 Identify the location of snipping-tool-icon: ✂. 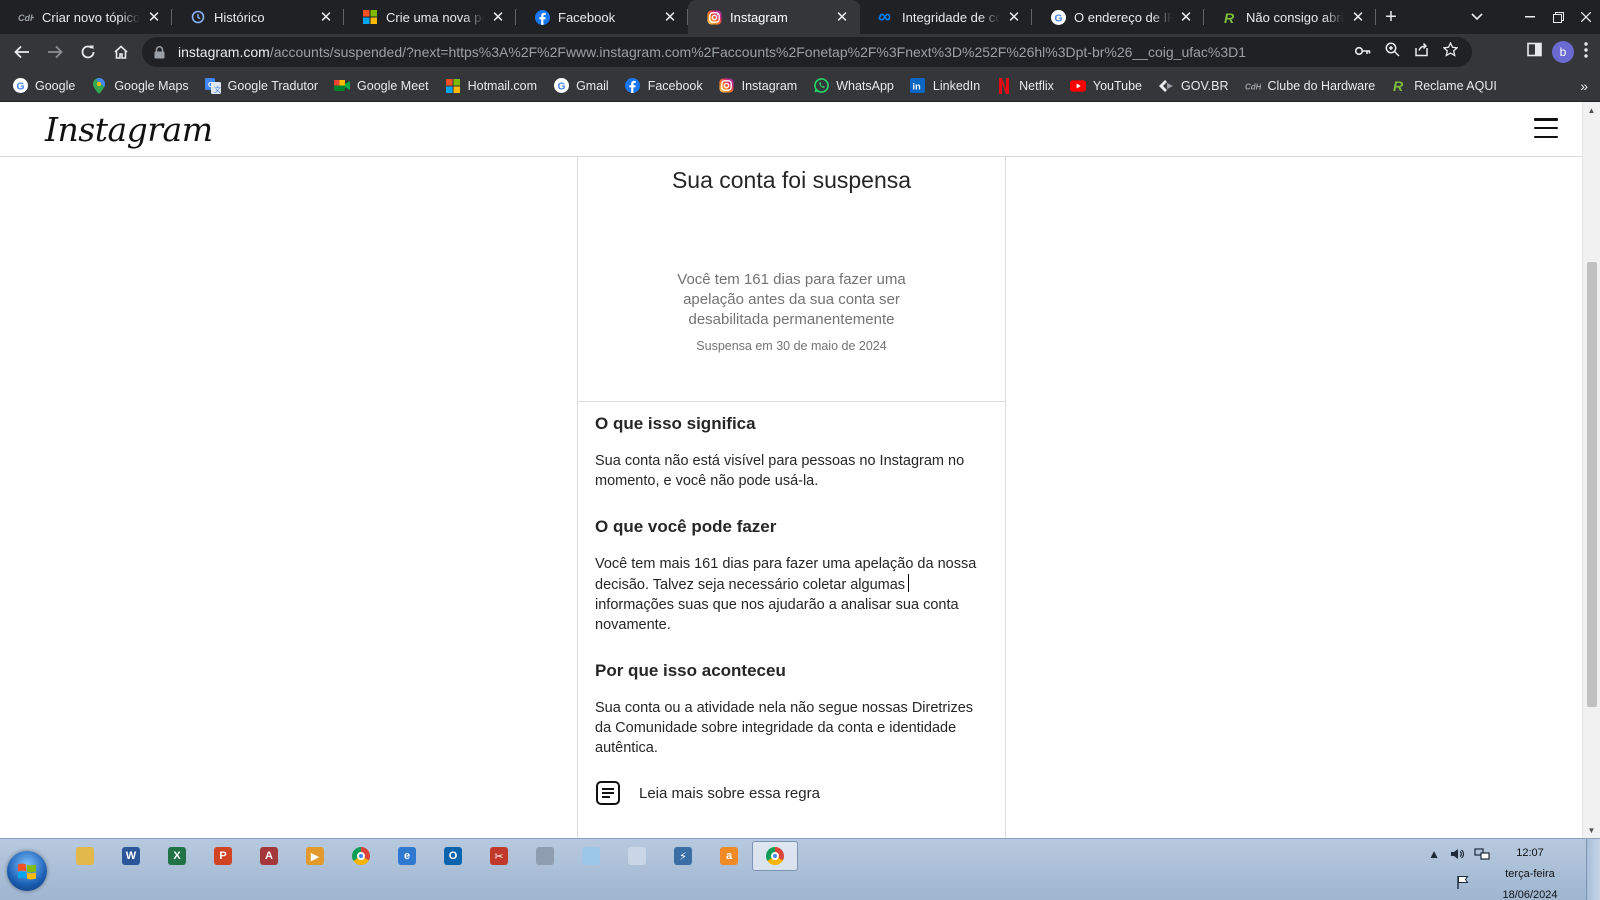
(499, 856).